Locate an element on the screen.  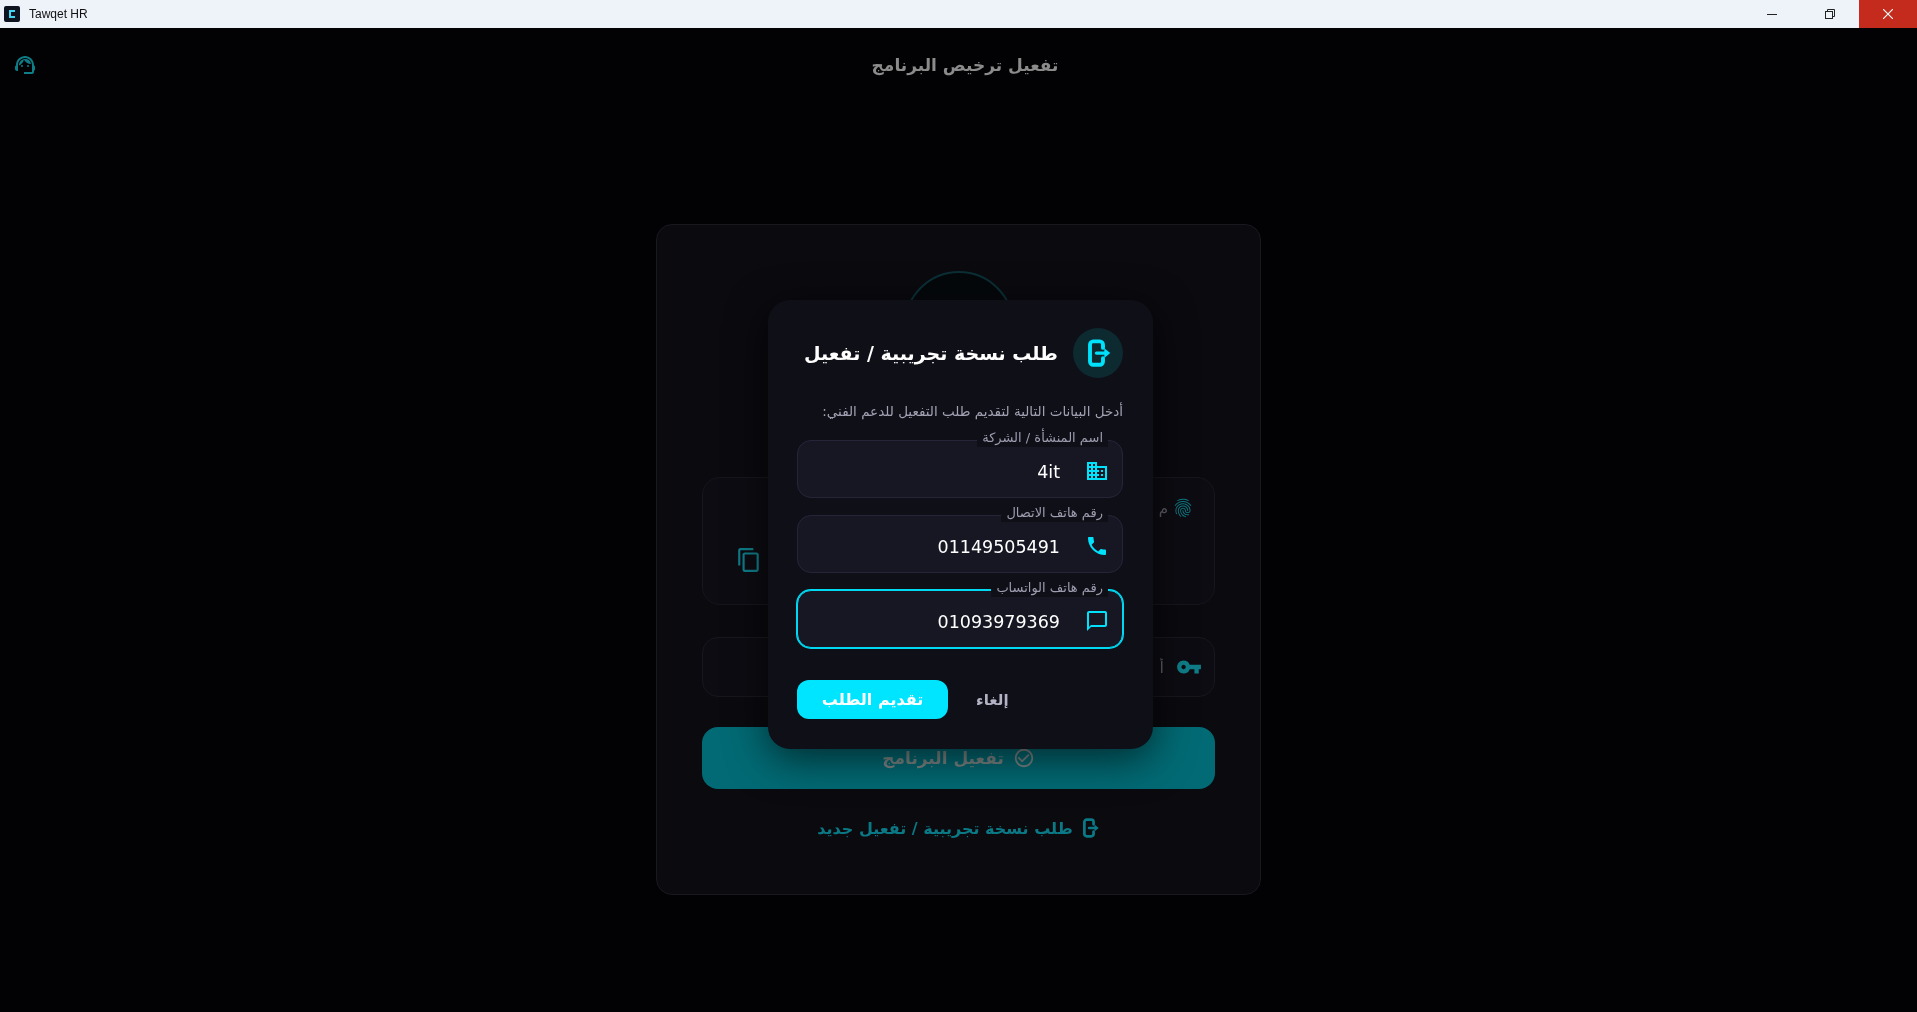
field-label: اسم المنشأة / الشركة is located at coordinates (1042, 438).